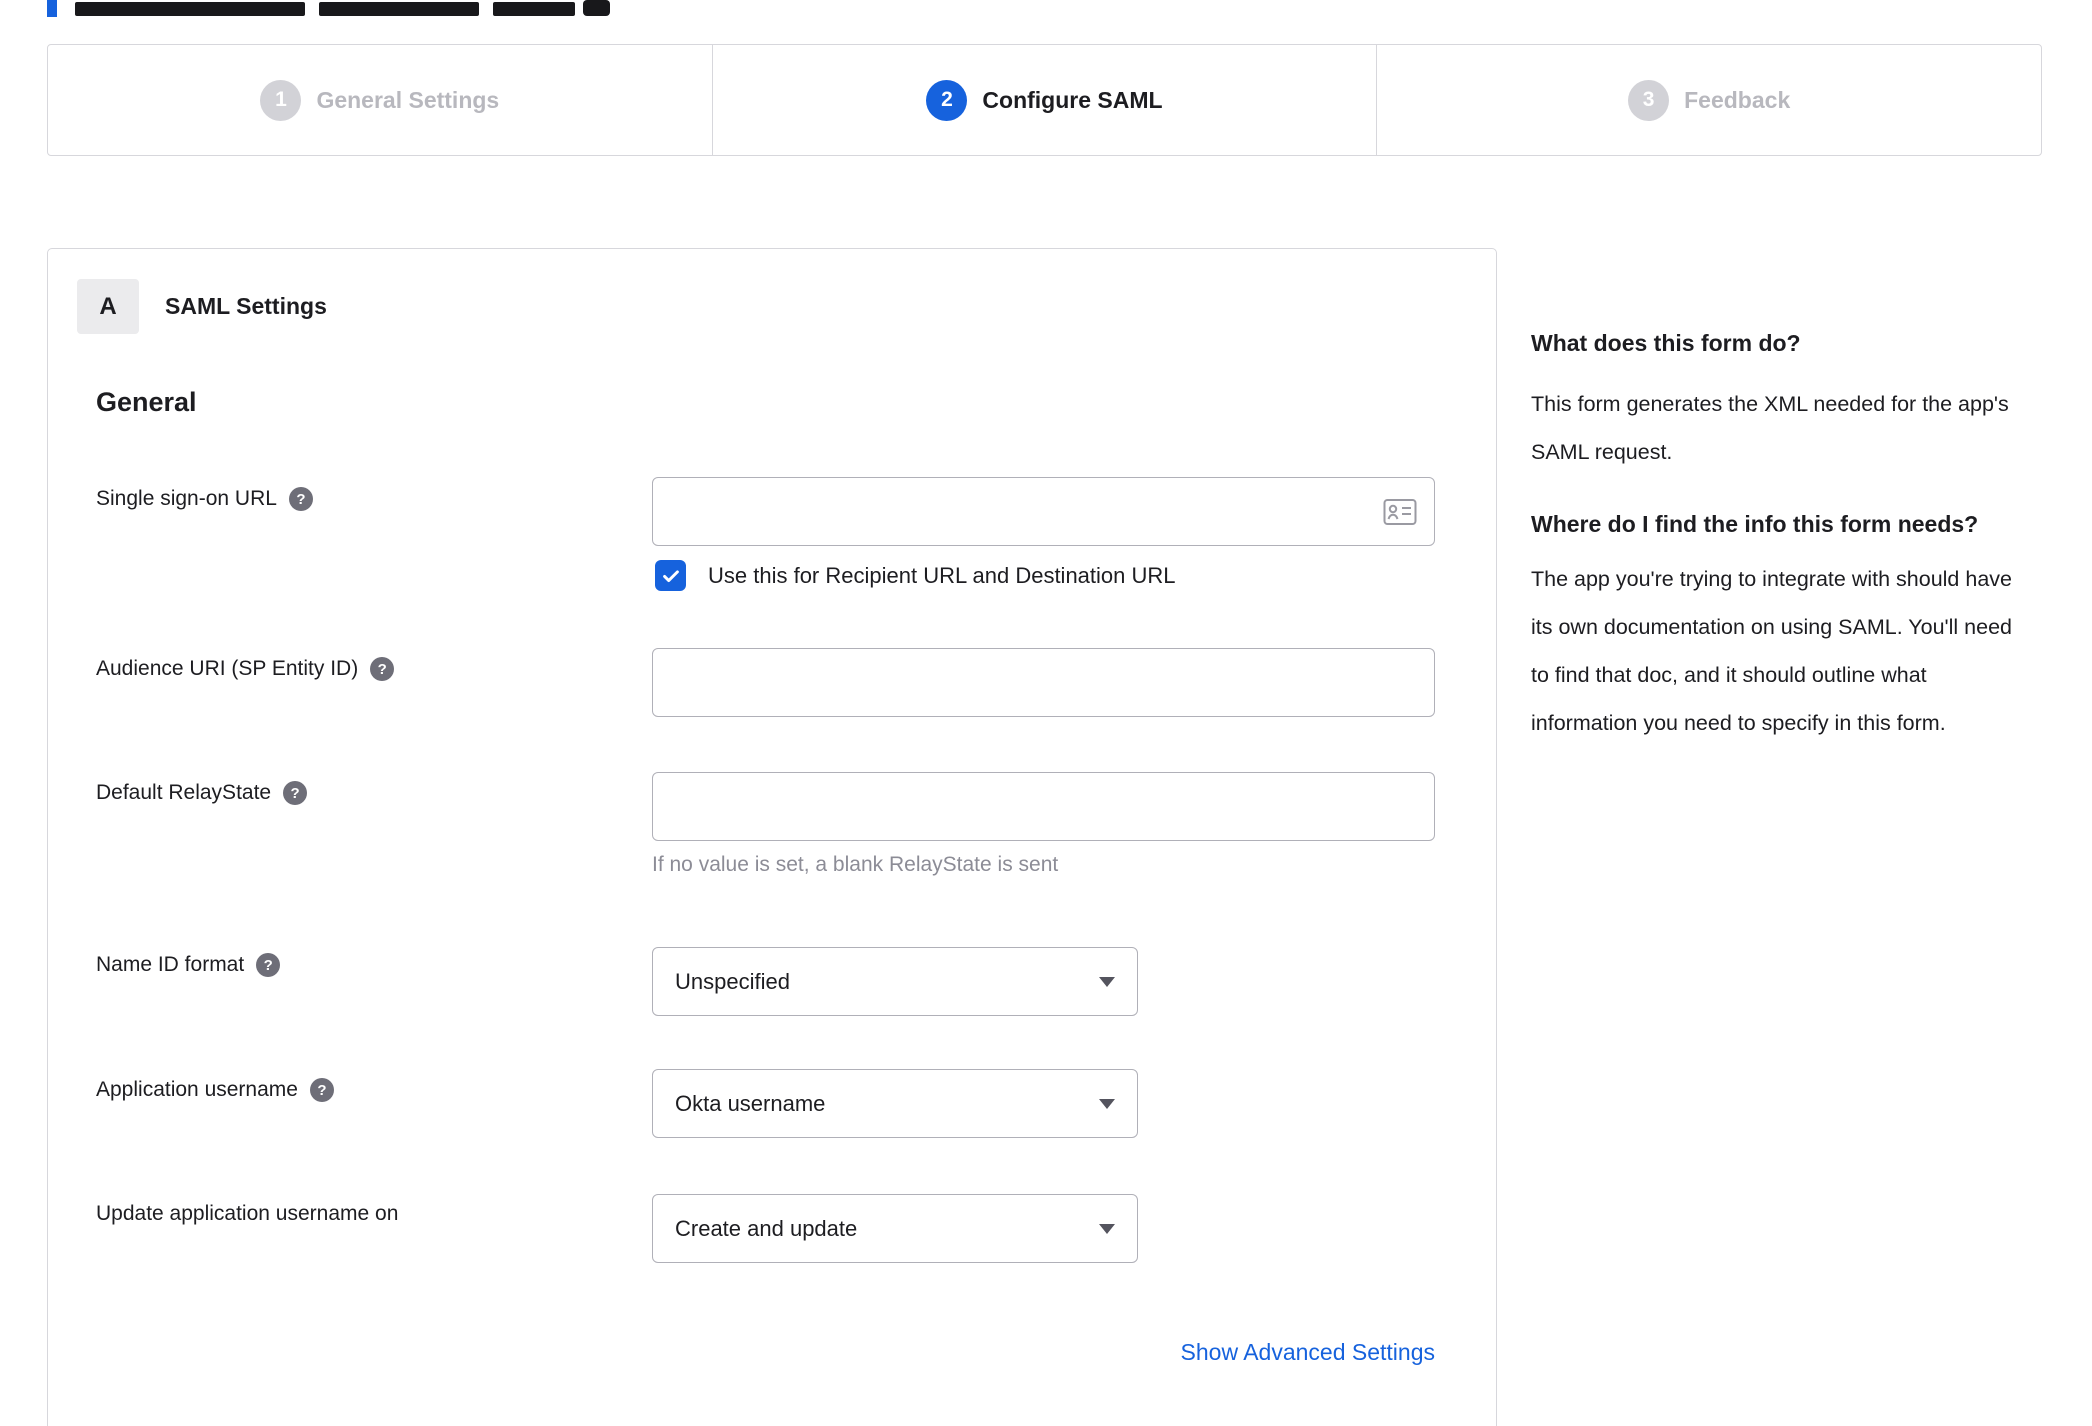 The height and width of the screenshot is (1426, 2092). What do you see at coordinates (408, 99) in the screenshot?
I see `step-label: General Settings` at bounding box center [408, 99].